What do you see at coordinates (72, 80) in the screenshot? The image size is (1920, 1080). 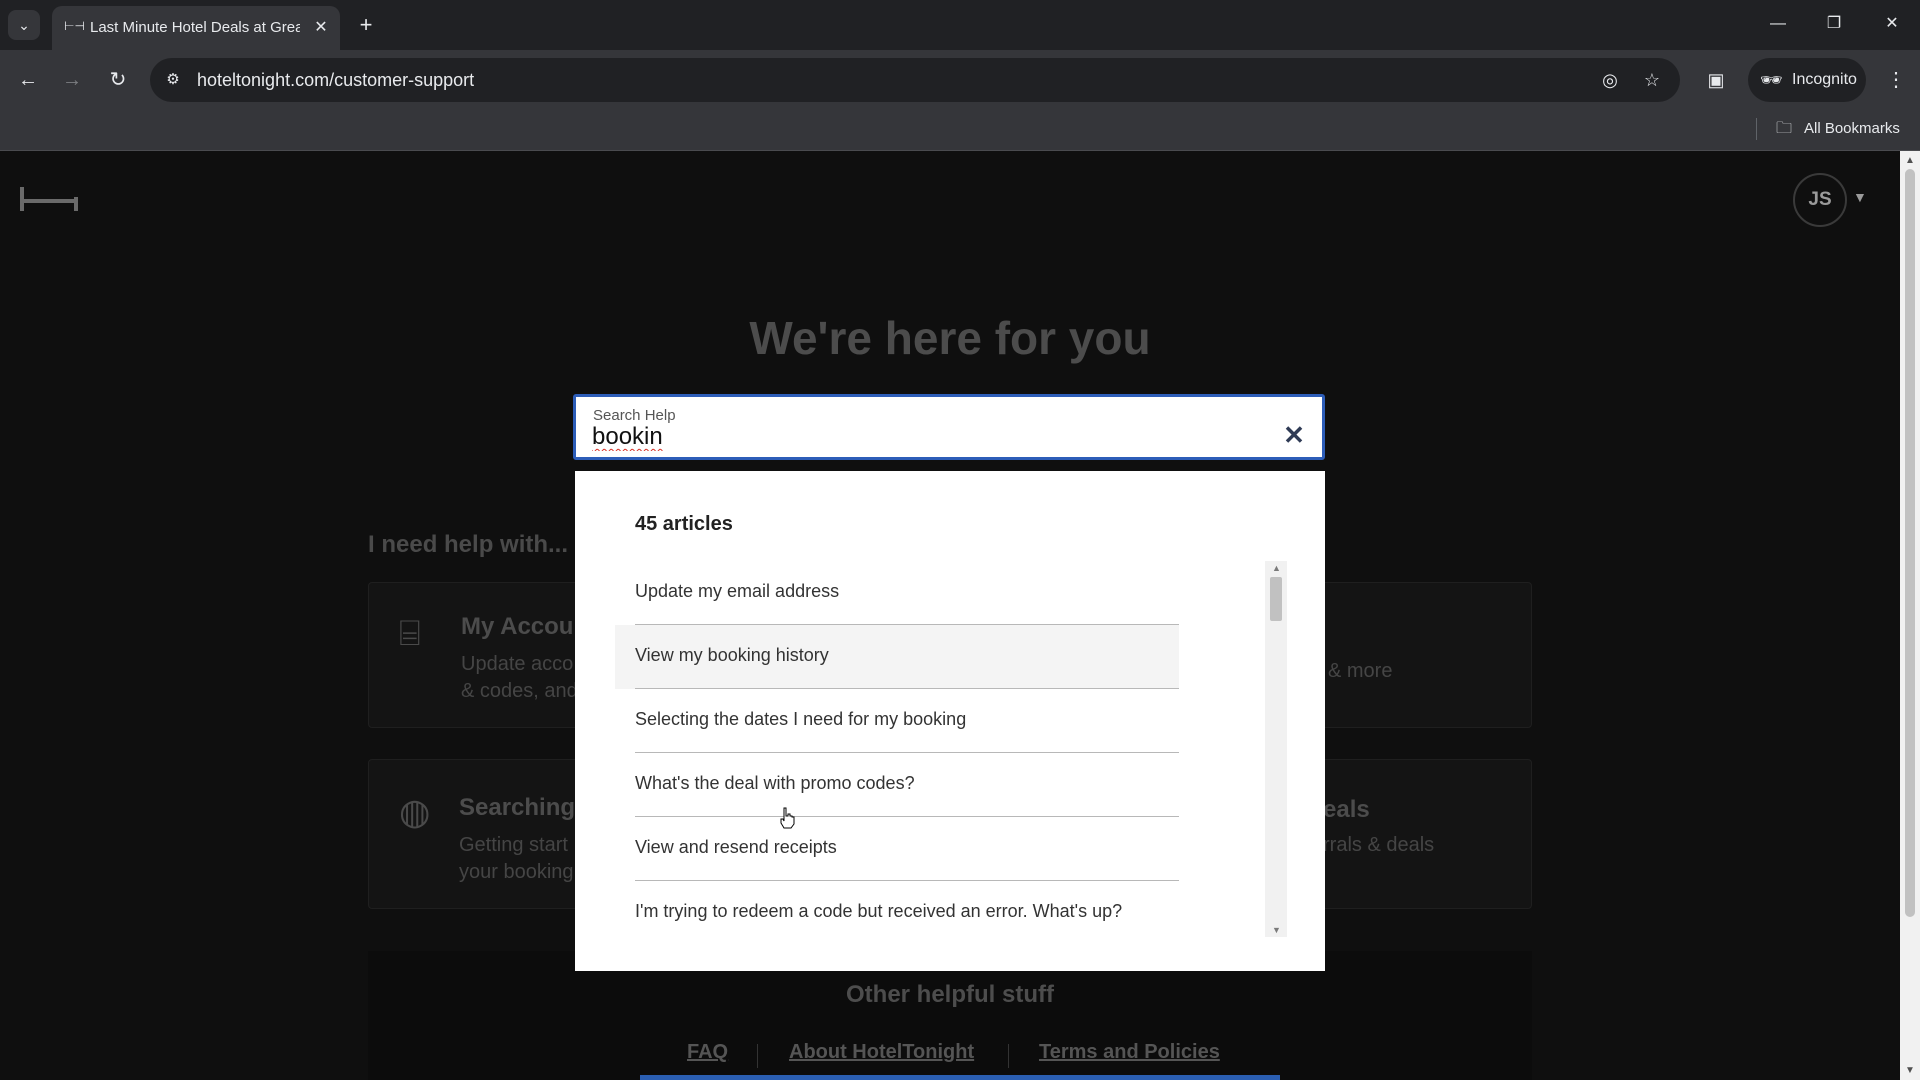 I see `forward-arrow-icon: →` at bounding box center [72, 80].